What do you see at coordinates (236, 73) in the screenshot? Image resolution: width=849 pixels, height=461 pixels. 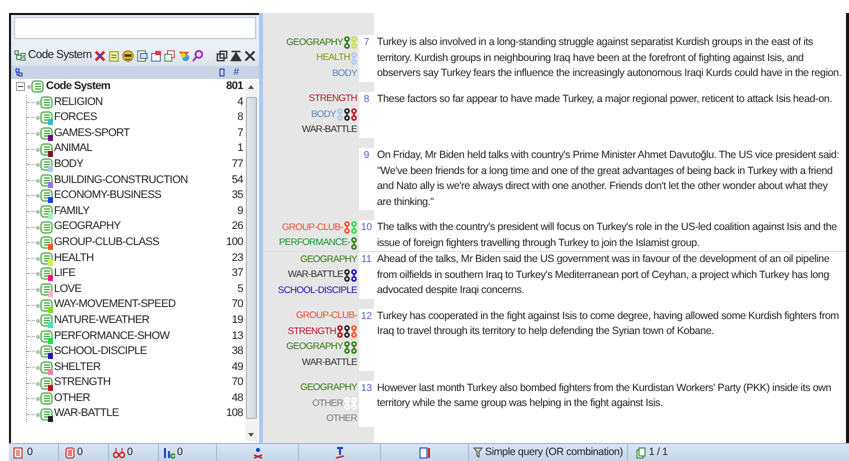 I see `column-title: #` at bounding box center [236, 73].